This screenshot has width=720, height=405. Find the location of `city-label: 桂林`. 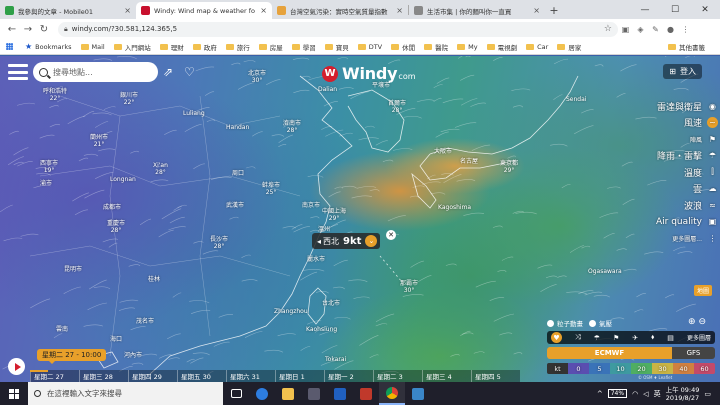

city-label: 桂林 is located at coordinates (154, 279).